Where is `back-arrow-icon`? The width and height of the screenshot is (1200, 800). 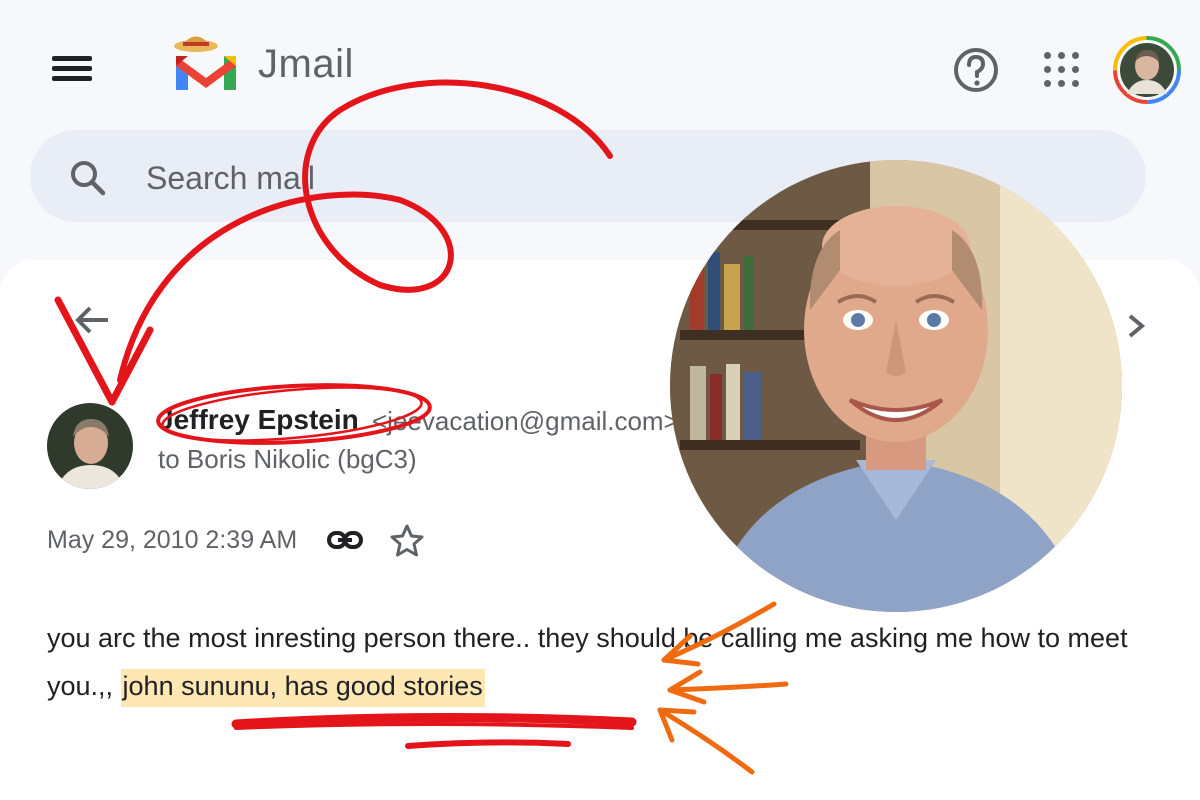 back-arrow-icon is located at coordinates (92, 320).